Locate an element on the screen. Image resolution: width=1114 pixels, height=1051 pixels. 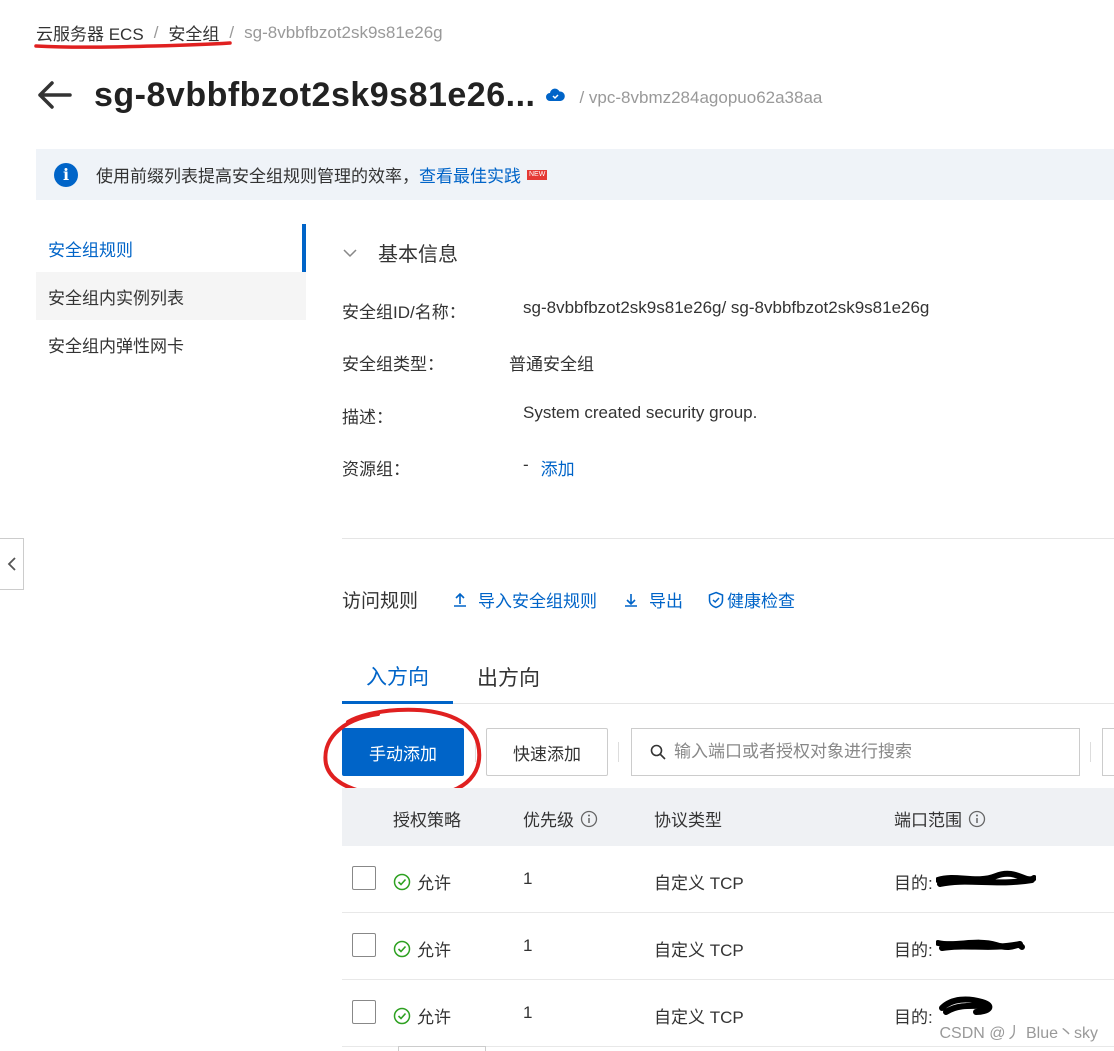
basic-info-header: 基本信息 is located at coordinates (400, 252).